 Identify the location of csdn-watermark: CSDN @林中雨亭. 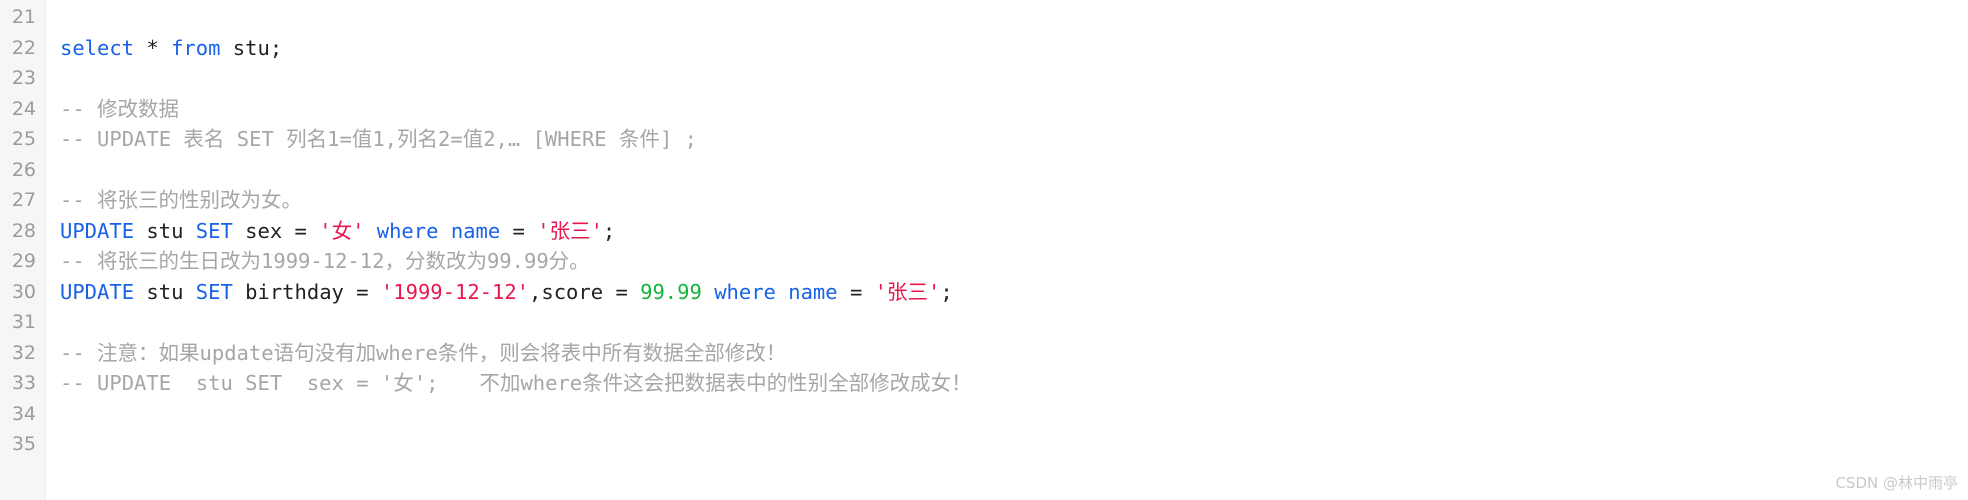
(1896, 483).